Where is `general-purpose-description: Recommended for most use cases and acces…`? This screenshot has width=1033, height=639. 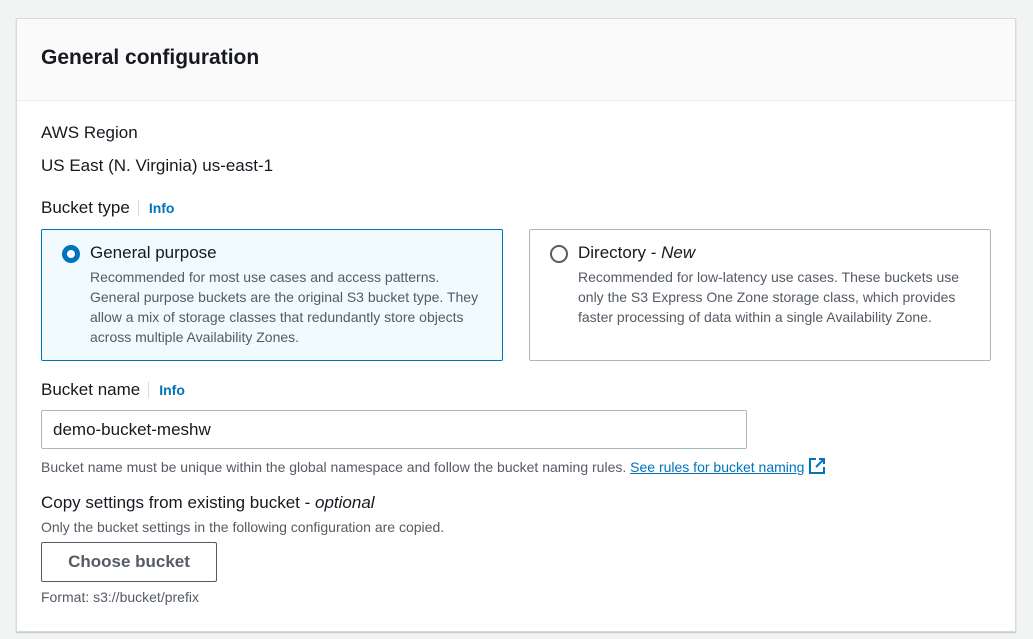
general-purpose-description: Recommended for most use cases and acces… is located at coordinates (284, 307).